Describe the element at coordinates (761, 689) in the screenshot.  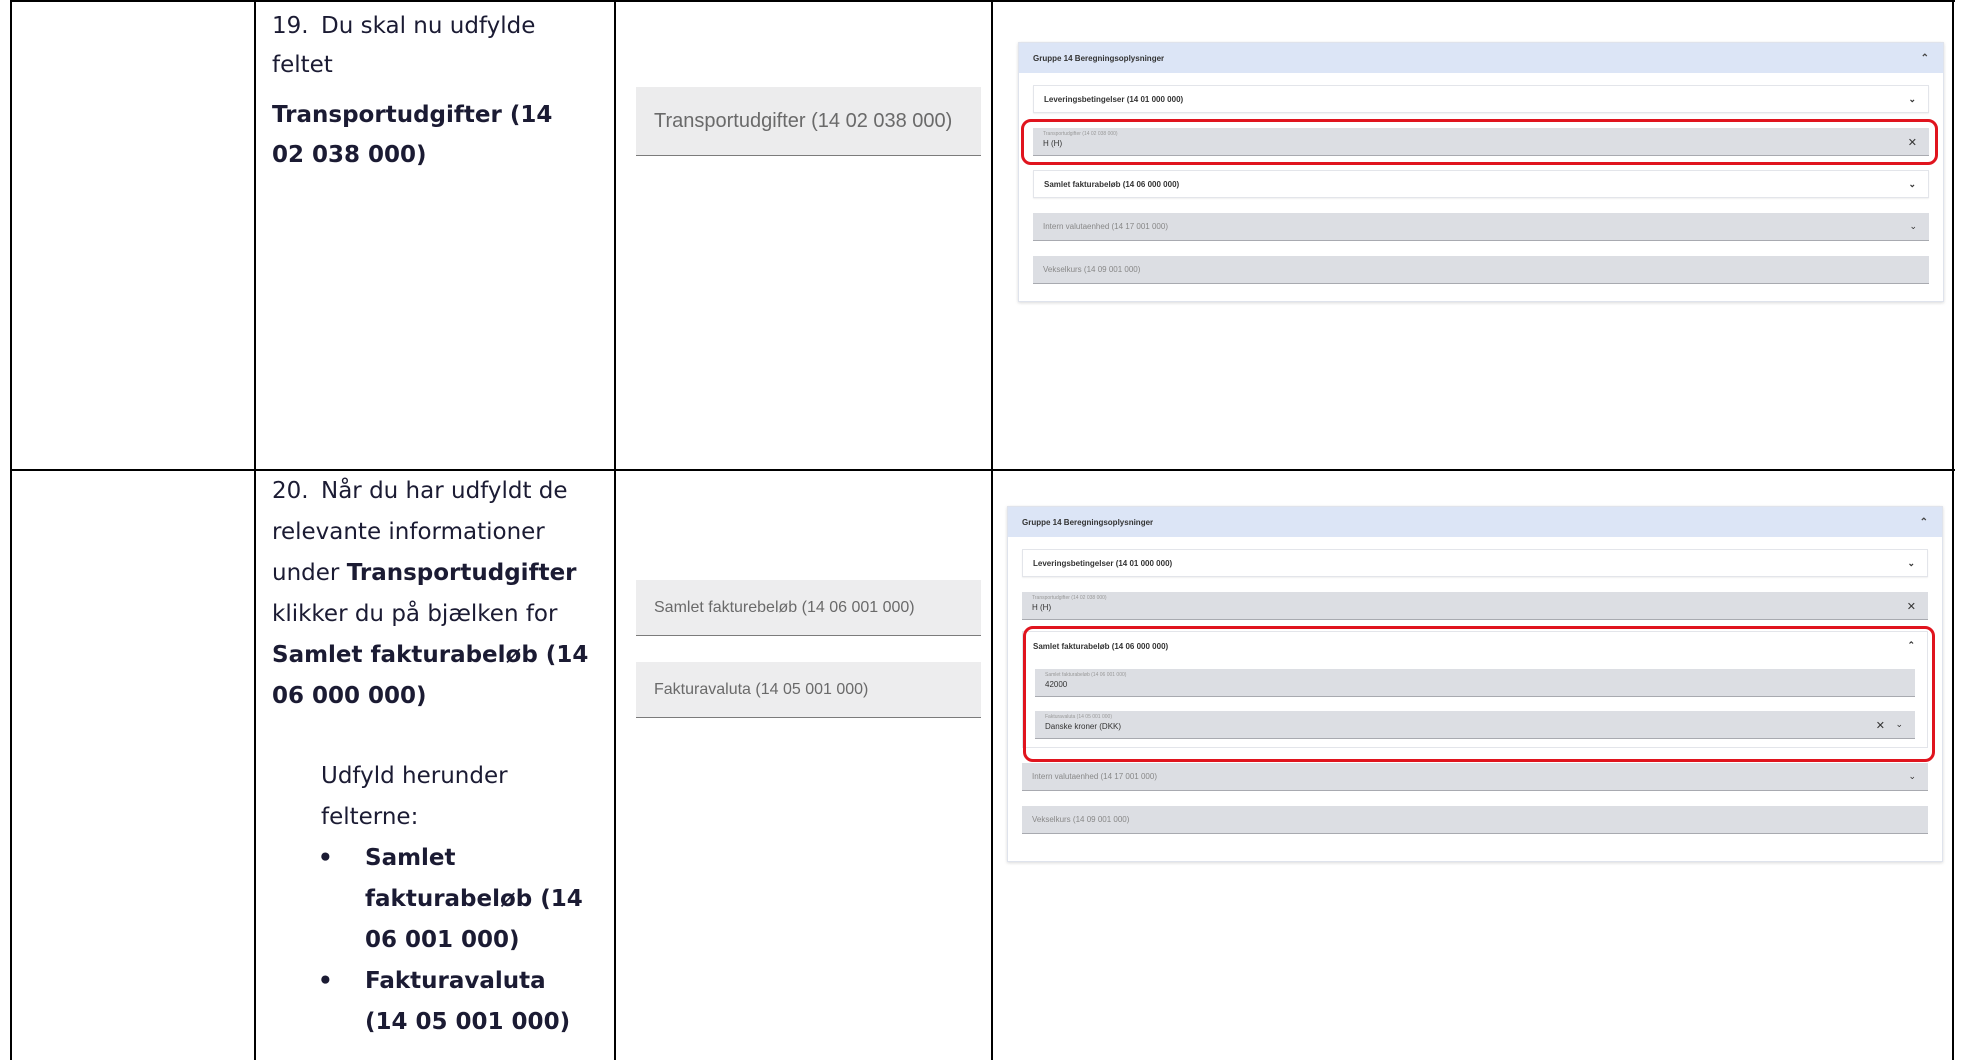
I see `field-label: Fakturavaluta (14 05 001 000)` at that location.